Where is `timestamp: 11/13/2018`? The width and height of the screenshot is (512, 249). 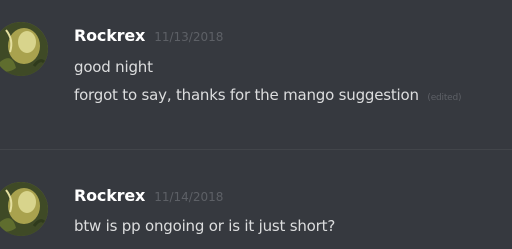
timestamp: 11/13/2018 is located at coordinates (188, 37).